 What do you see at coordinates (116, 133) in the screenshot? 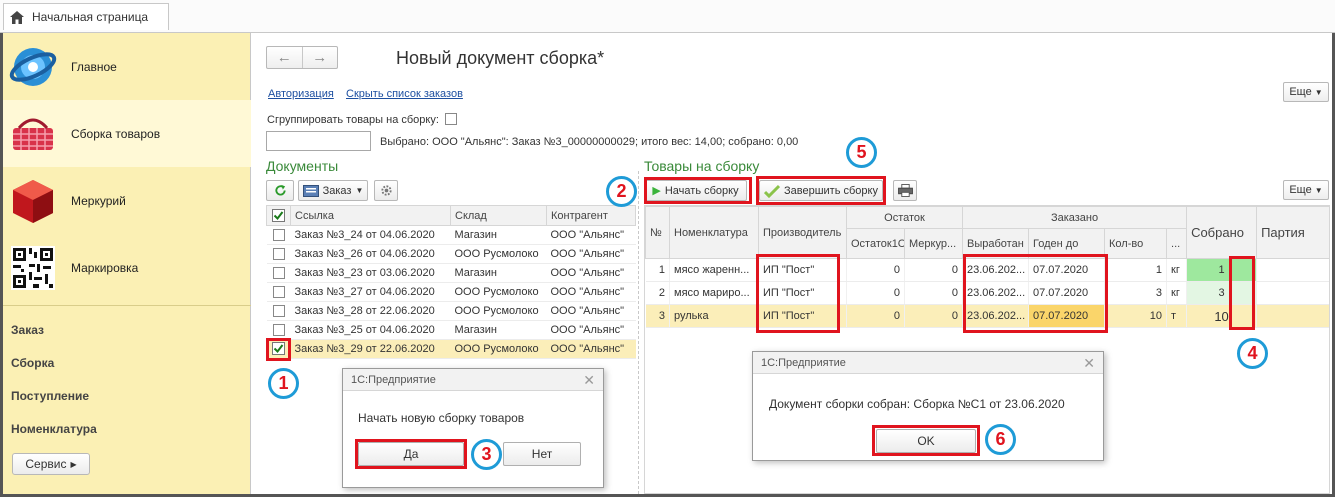
I see `sidebar-item-label: Сборка товаров` at bounding box center [116, 133].